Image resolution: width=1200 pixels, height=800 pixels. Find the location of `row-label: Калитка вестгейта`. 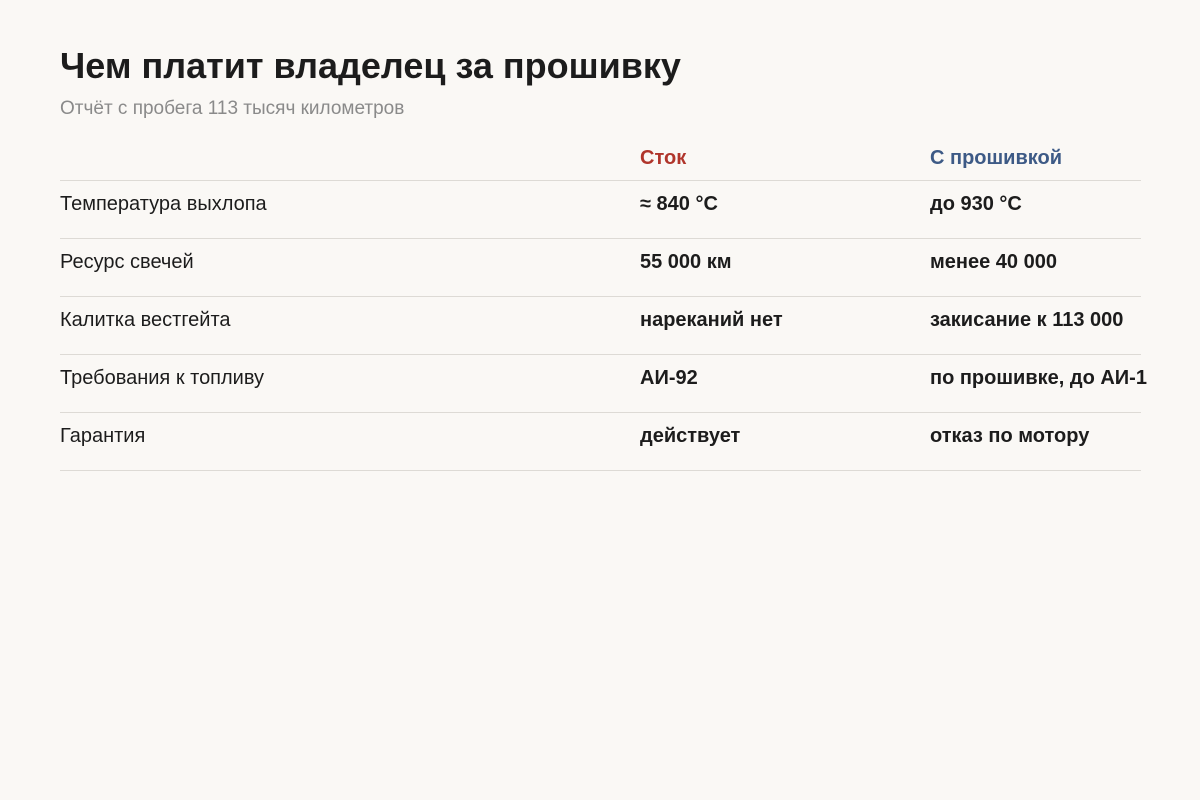

row-label: Калитка вестгейта is located at coordinates (145, 320).